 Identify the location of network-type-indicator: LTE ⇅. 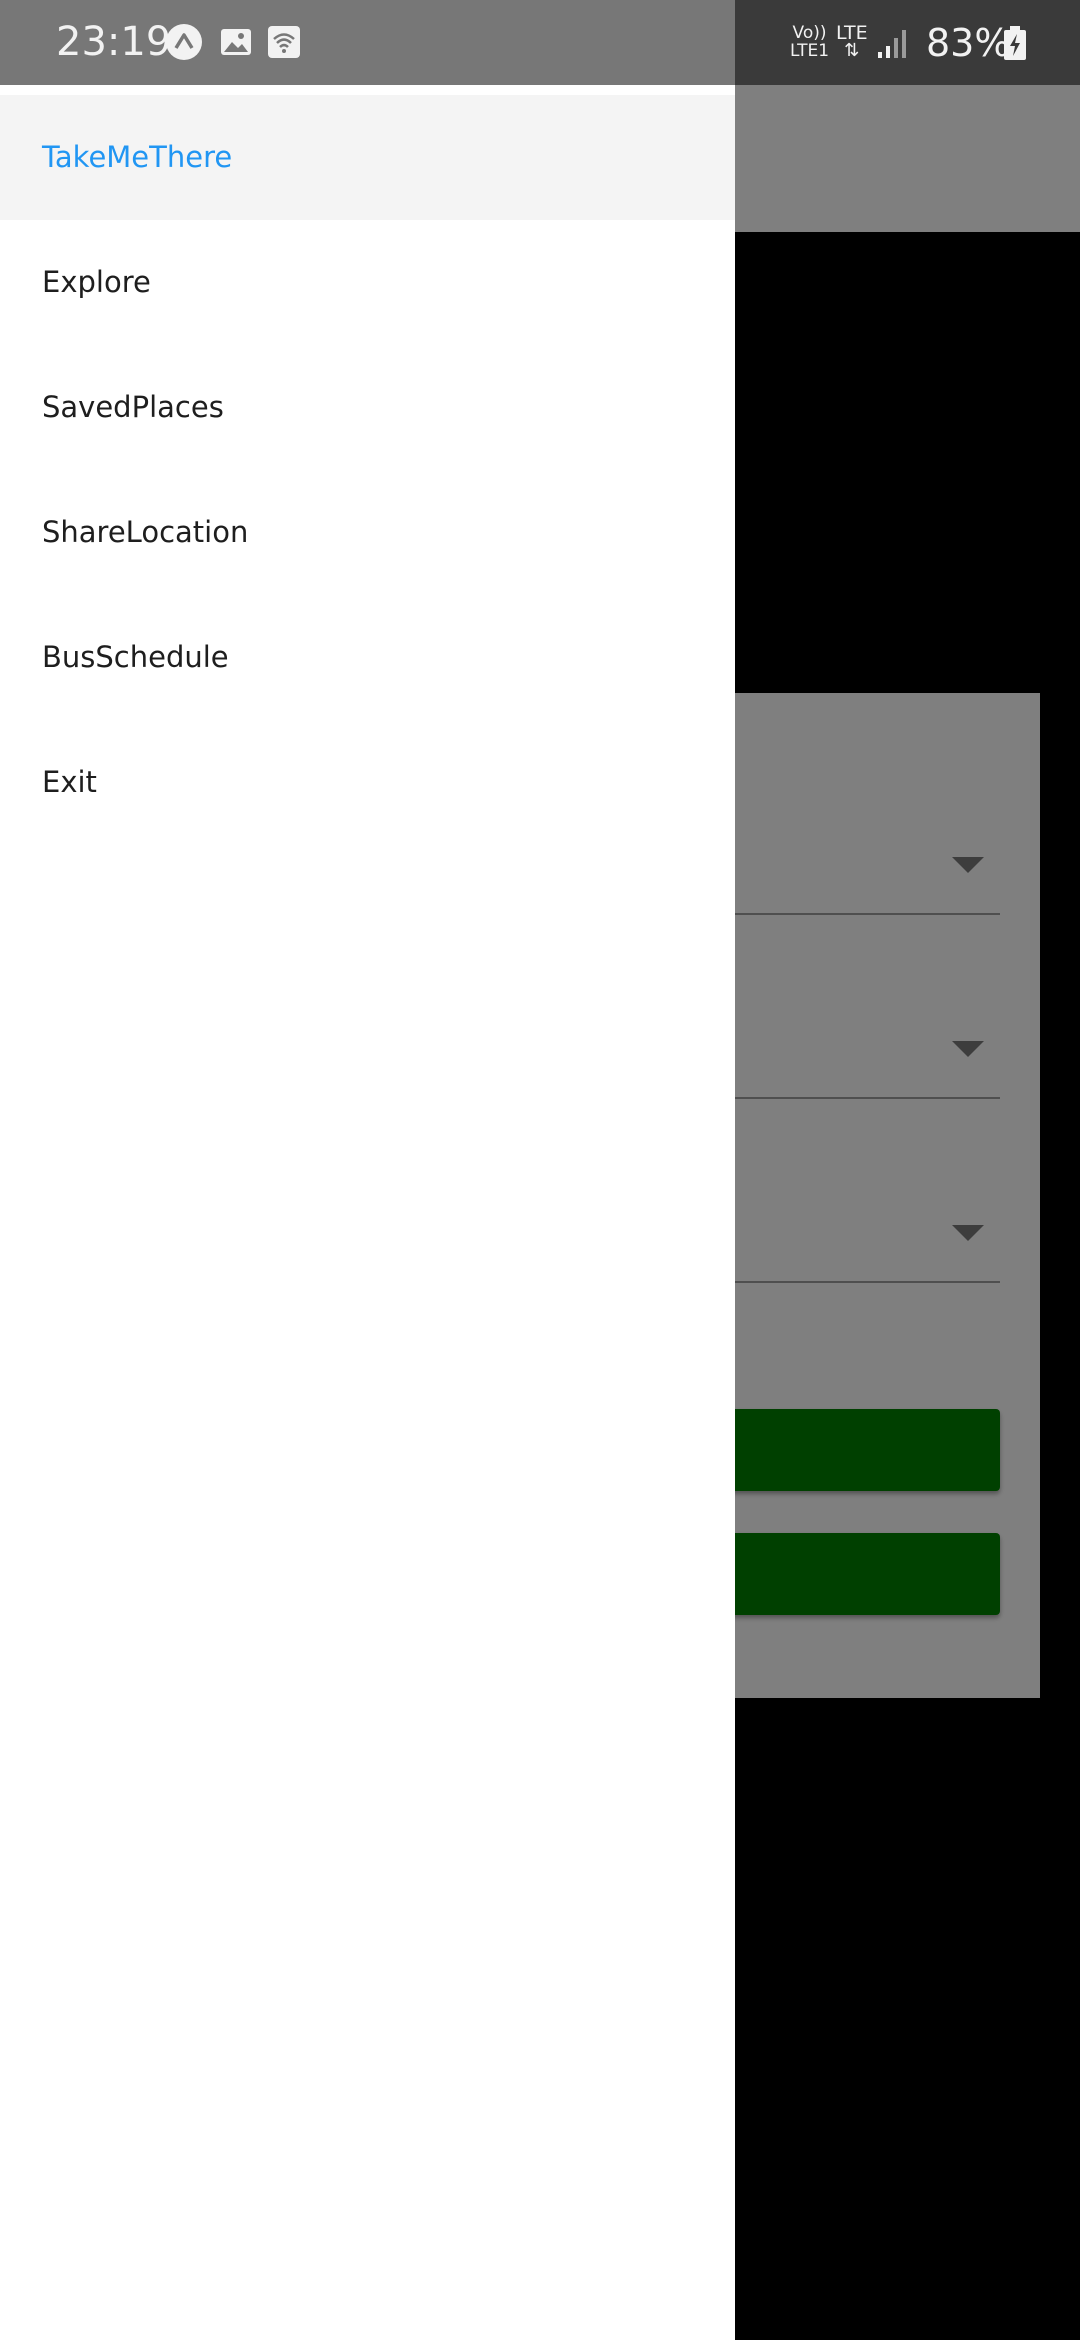
(852, 42).